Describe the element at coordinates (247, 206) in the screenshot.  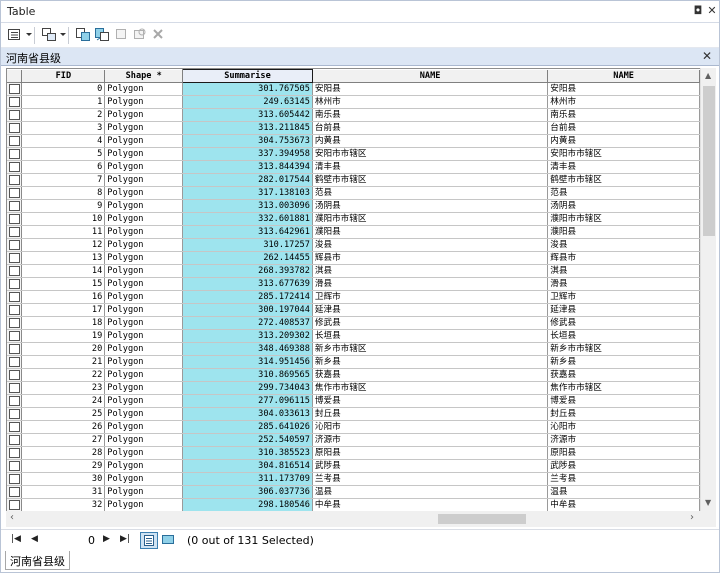
I see `cell-summarise: 313.003096` at that location.